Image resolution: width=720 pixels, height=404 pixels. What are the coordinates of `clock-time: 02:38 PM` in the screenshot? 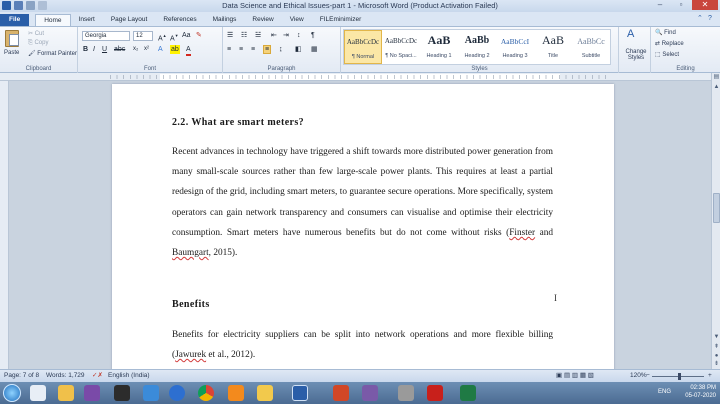 It's located at (703, 388).